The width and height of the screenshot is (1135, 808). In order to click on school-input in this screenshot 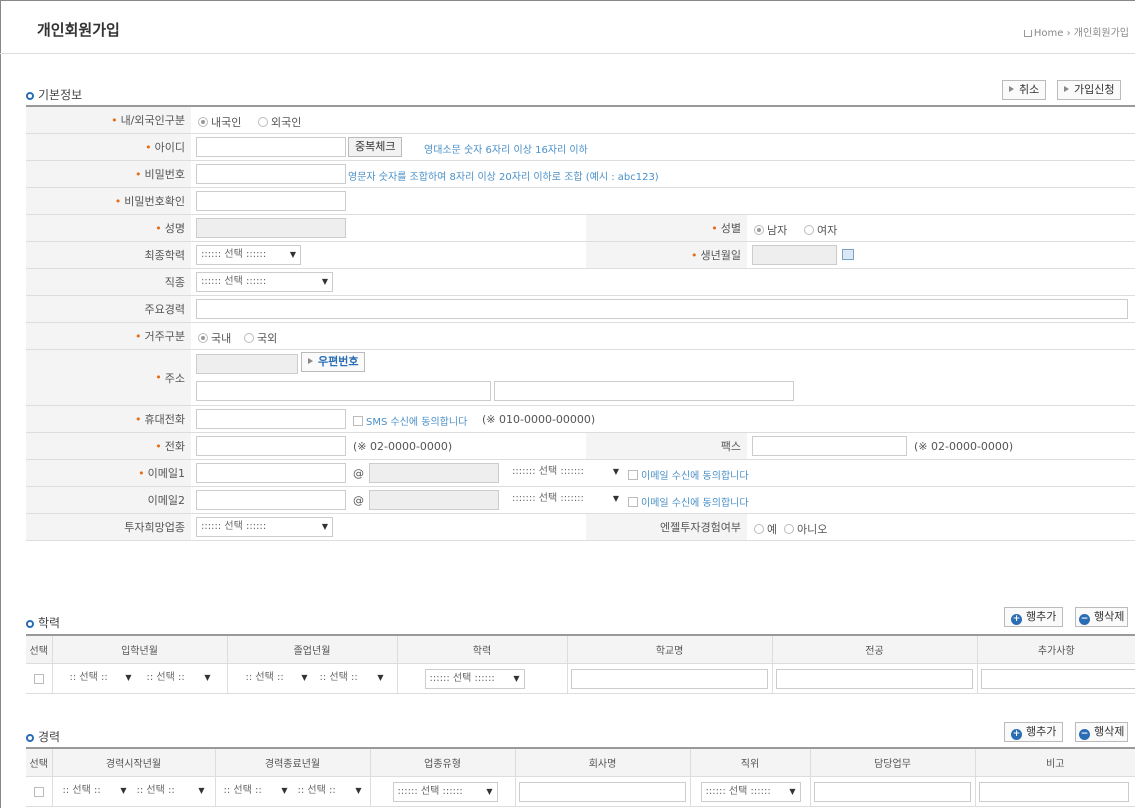, I will do `click(669, 678)`.